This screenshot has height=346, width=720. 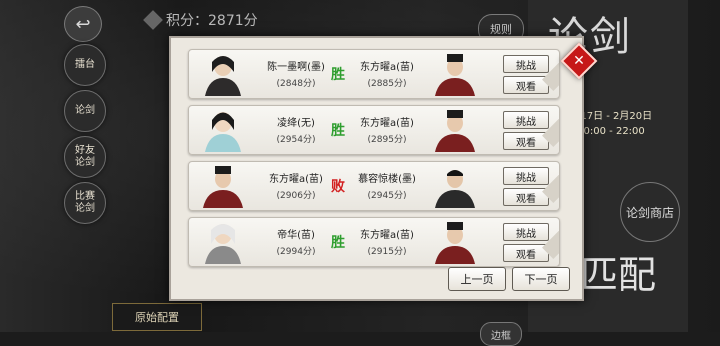 What do you see at coordinates (579, 61) in the screenshot?
I see `close-icon: ✕` at bounding box center [579, 61].